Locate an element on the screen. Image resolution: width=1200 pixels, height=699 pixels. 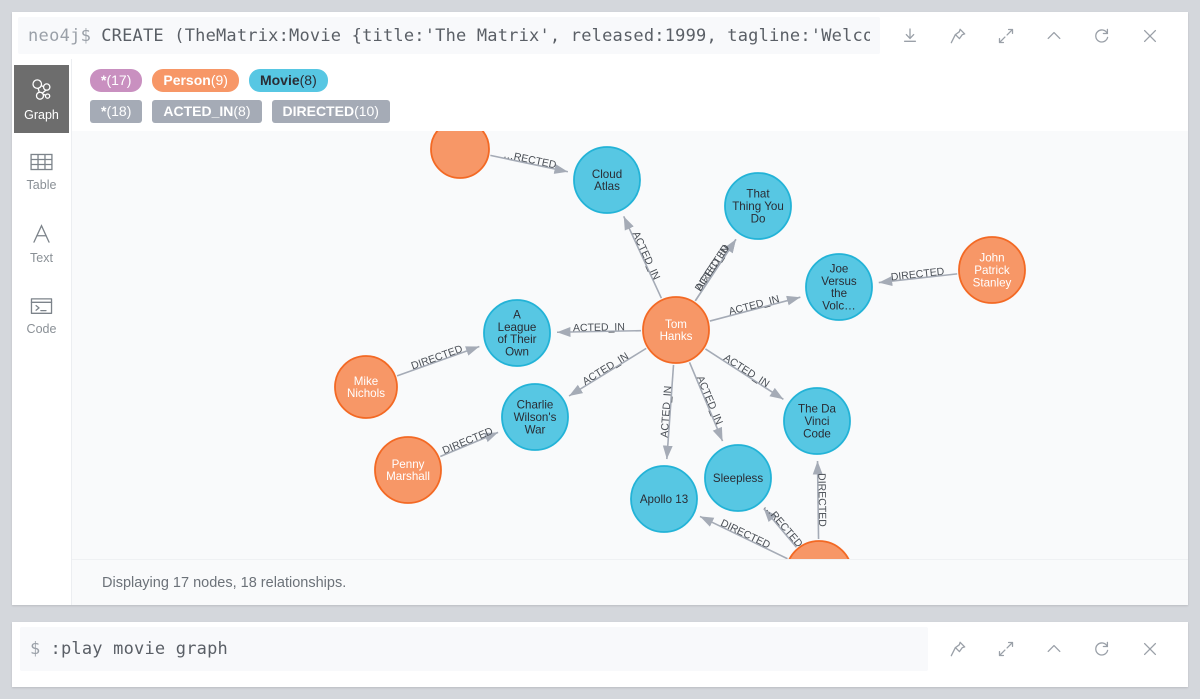
legend-chip-label: DIRECTED is located at coordinates (318, 111).